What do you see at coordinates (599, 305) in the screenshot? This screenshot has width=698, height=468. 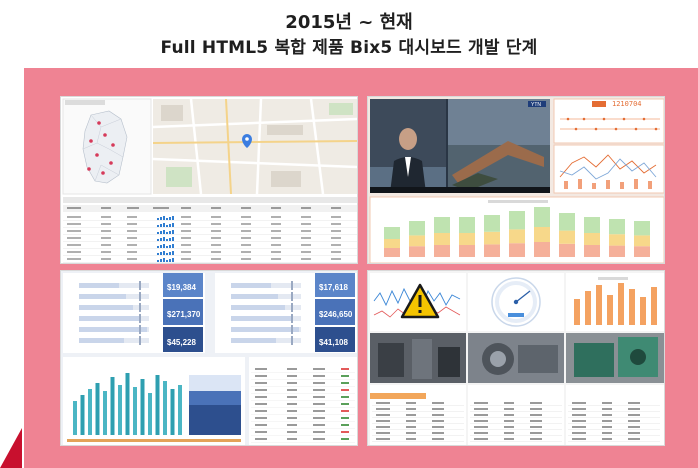 I see `industrial-bar` at bounding box center [599, 305].